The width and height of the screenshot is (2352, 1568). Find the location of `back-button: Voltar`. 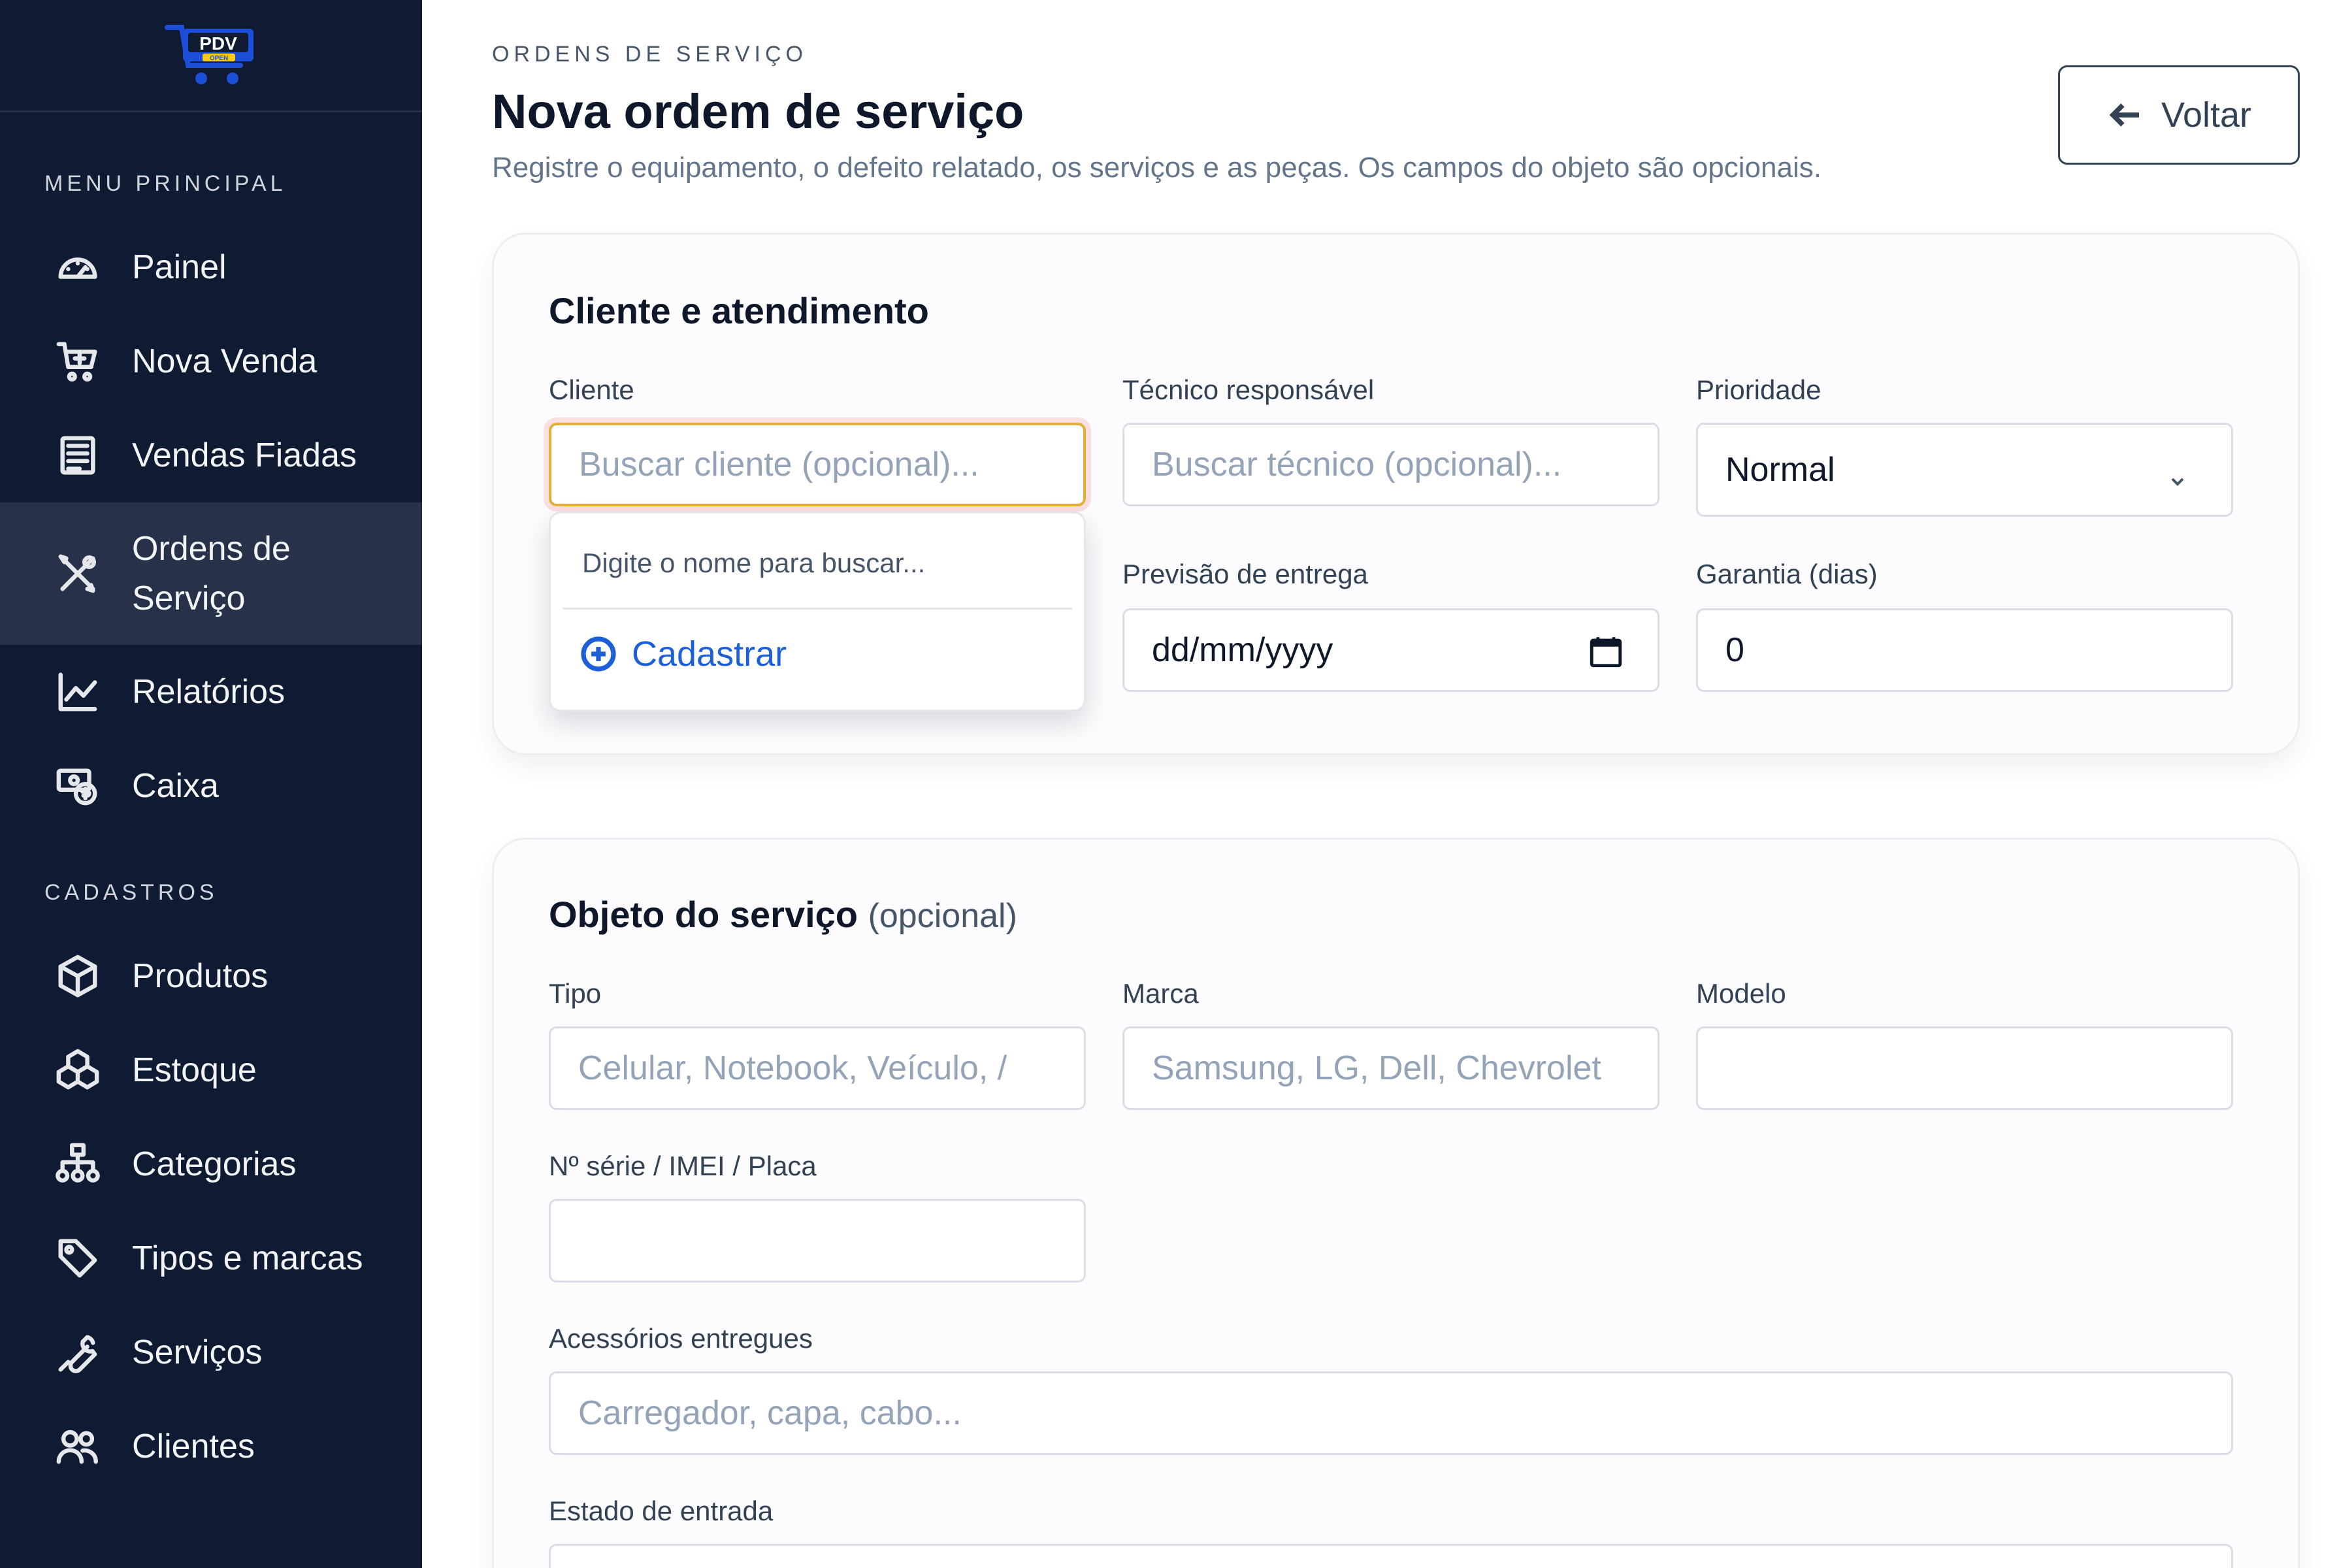

back-button: Voltar is located at coordinates (2179, 115).